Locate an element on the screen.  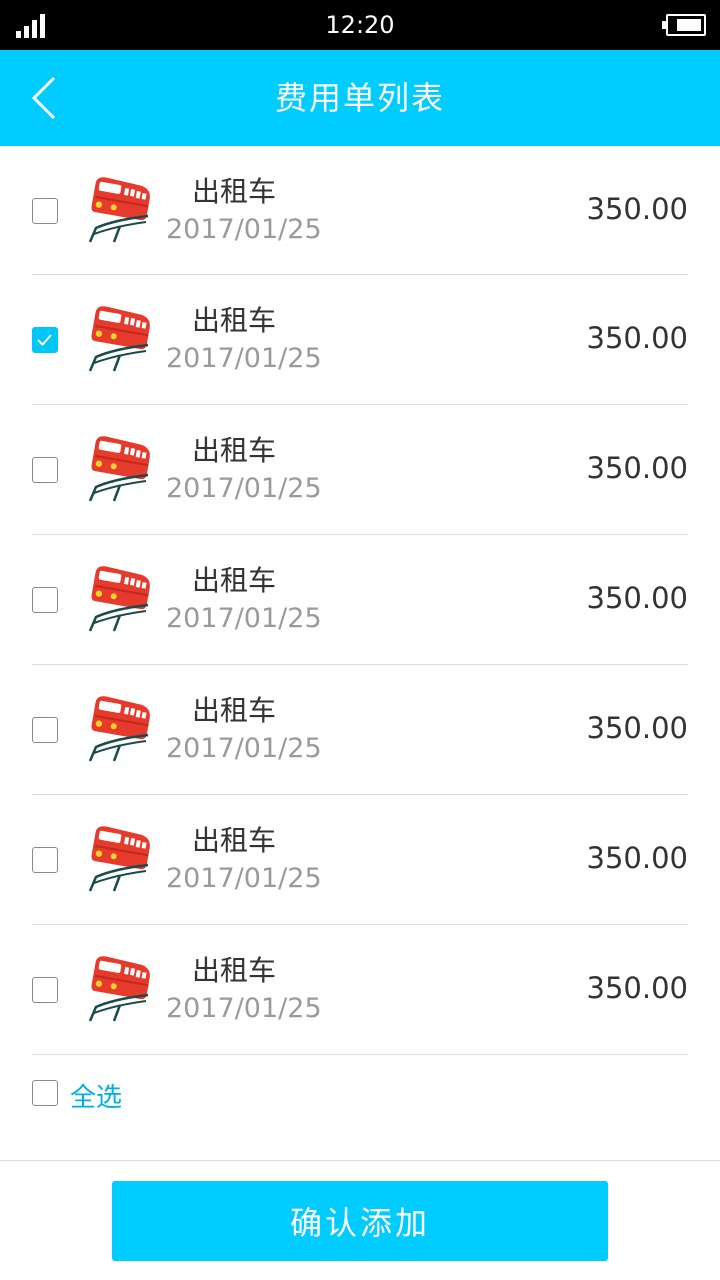
back-button is located at coordinates (47, 98).